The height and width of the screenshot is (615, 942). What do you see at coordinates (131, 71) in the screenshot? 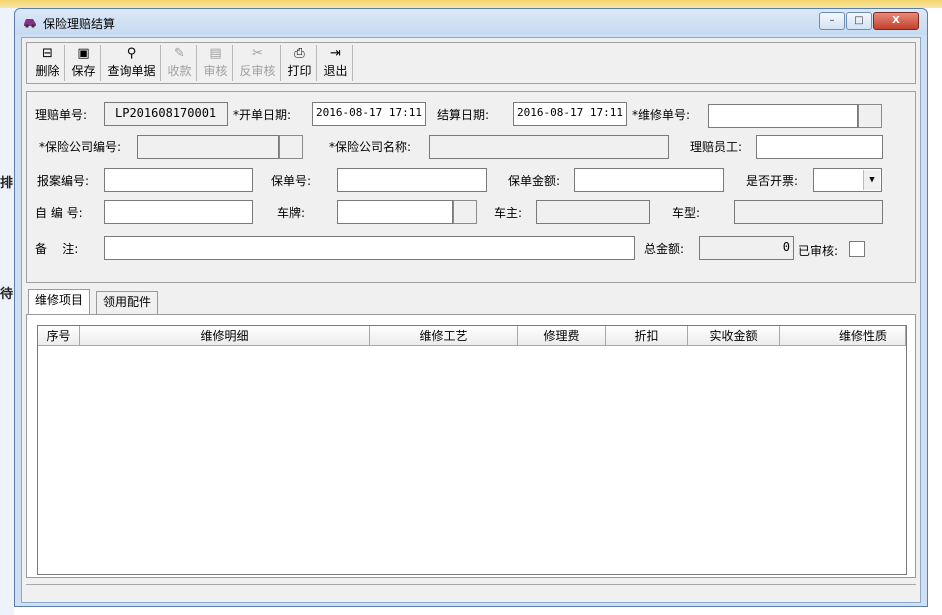
I see `query-docs-label: 查询单据` at bounding box center [131, 71].